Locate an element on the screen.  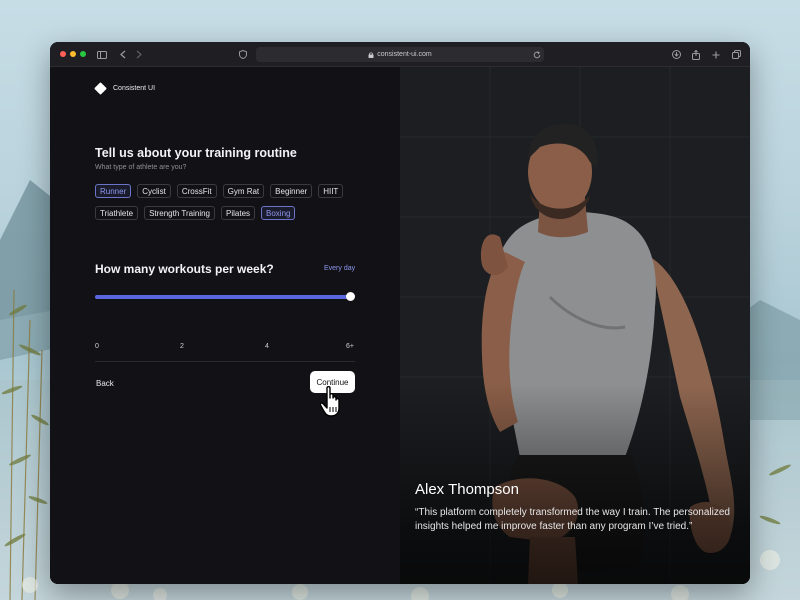
sidebar-icon is located at coordinates (102, 54).